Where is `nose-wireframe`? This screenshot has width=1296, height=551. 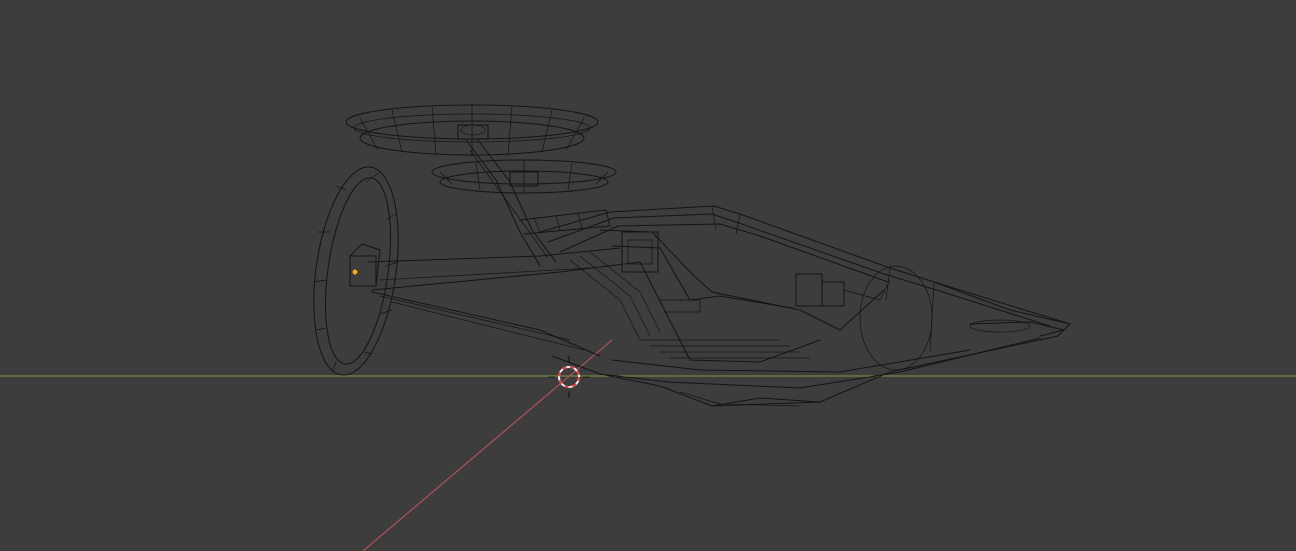
nose-wireframe is located at coordinates (1002, 309).